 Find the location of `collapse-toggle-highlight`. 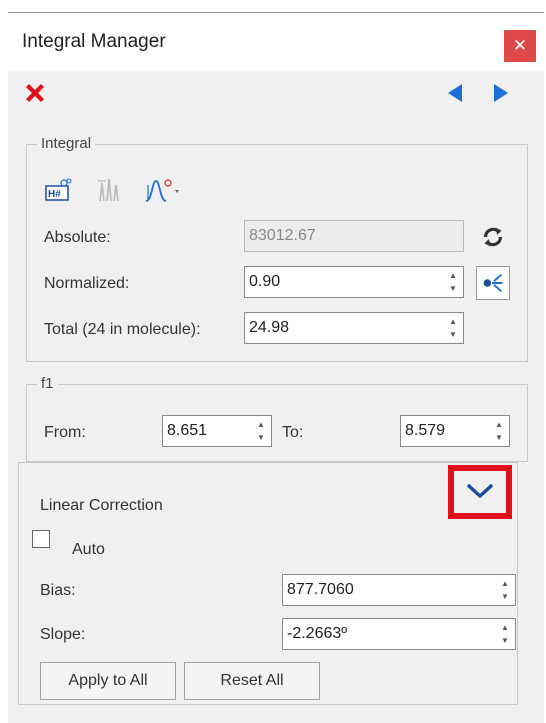

collapse-toggle-highlight is located at coordinates (480, 492).